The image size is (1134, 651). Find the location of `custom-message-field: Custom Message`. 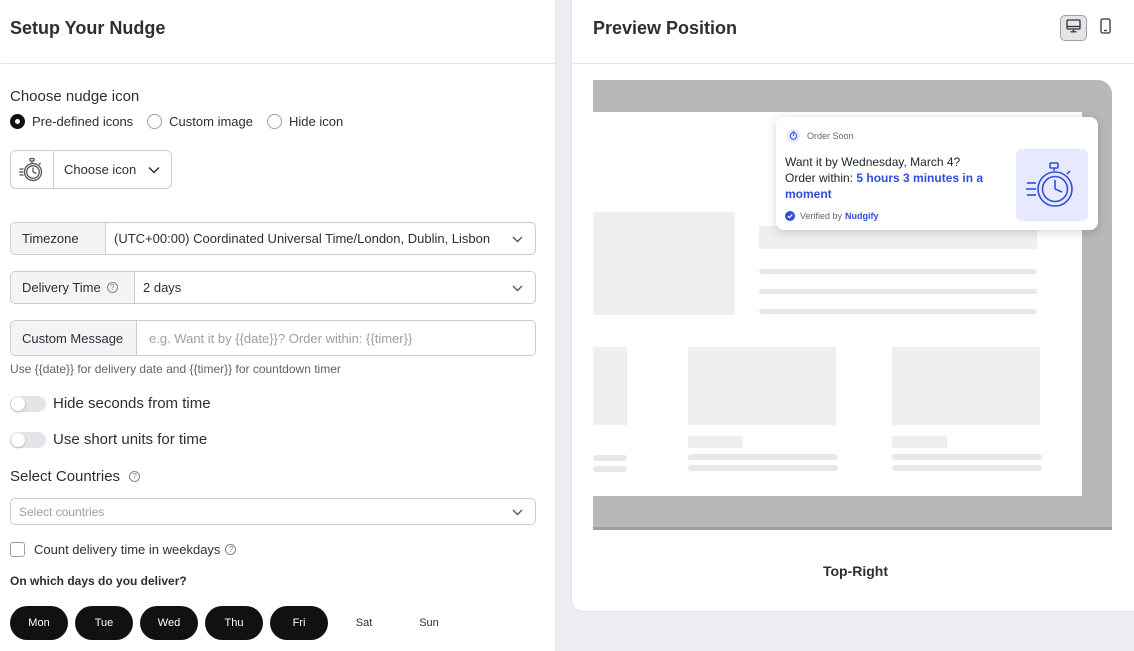

custom-message-field: Custom Message is located at coordinates (273, 338).